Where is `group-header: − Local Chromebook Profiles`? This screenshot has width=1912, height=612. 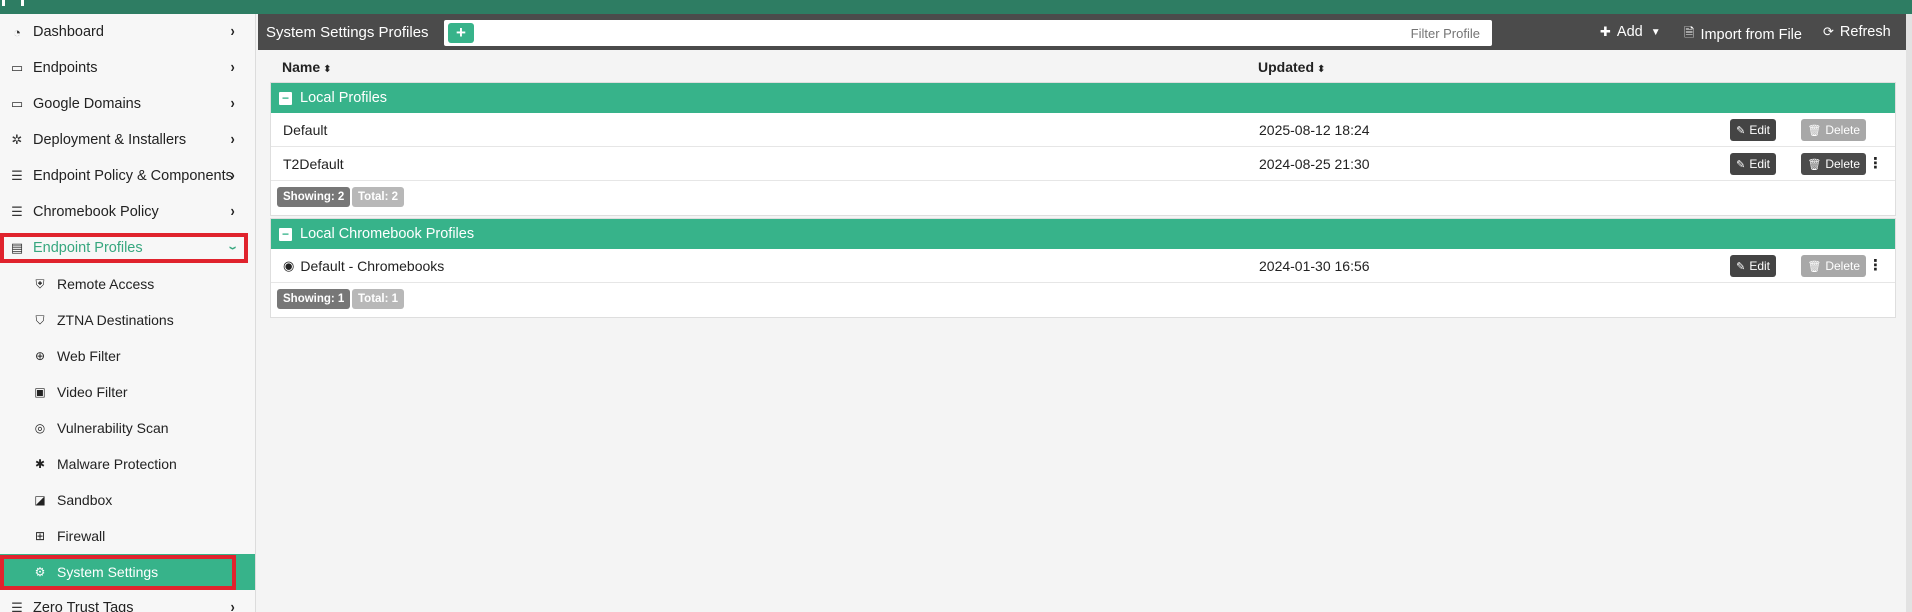 group-header: − Local Chromebook Profiles is located at coordinates (1083, 234).